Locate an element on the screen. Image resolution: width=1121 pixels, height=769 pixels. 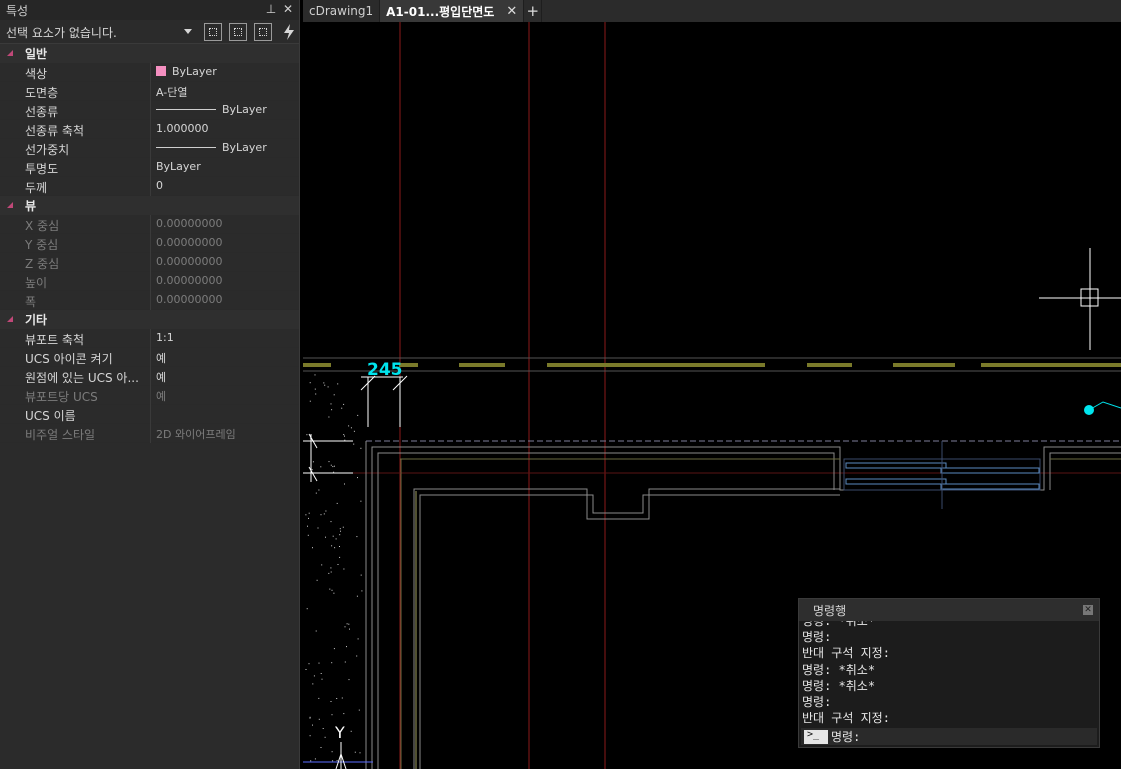
close-tab-icon: ✕ is located at coordinates (511, 11).